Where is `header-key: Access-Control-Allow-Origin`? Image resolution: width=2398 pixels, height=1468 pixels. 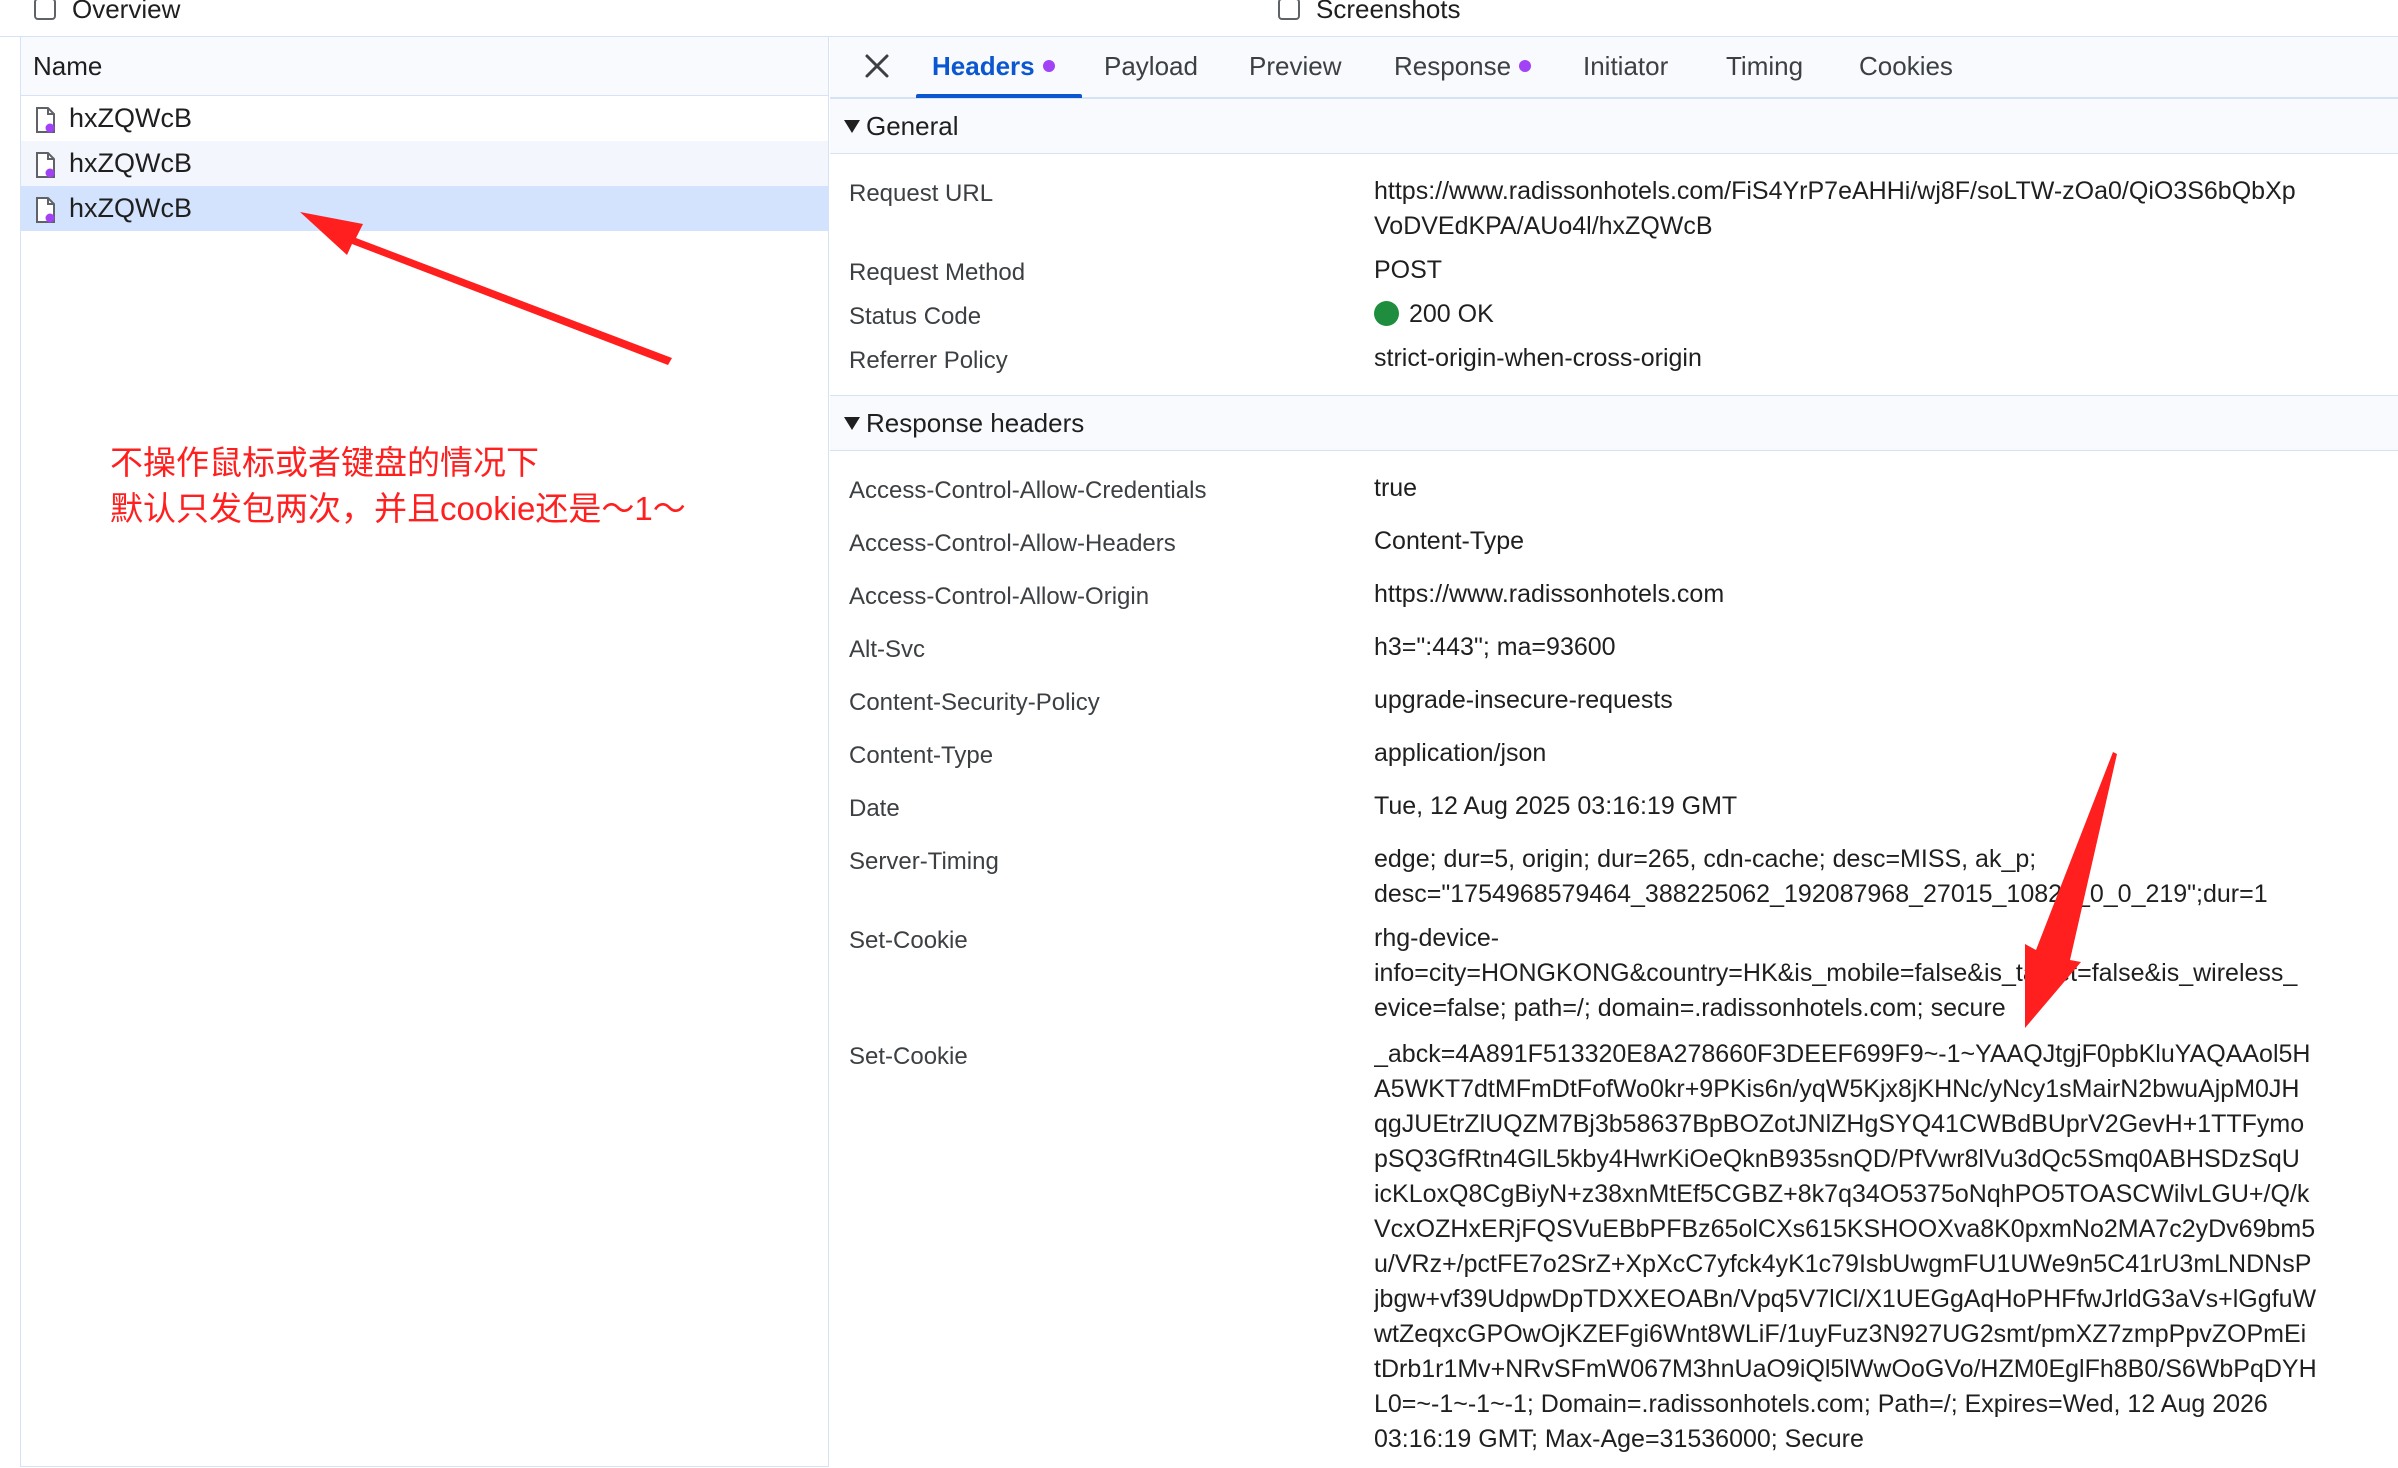
header-key: Access-Control-Allow-Origin is located at coordinates (999, 596).